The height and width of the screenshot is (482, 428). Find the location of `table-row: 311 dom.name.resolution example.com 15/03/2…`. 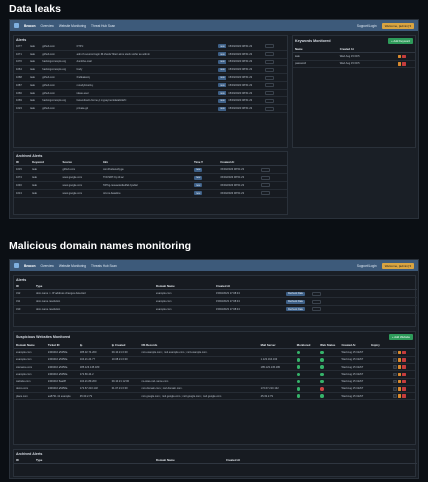

table-row: 311 dom.name.resolution example.com 15/03/2… is located at coordinates (215, 301).